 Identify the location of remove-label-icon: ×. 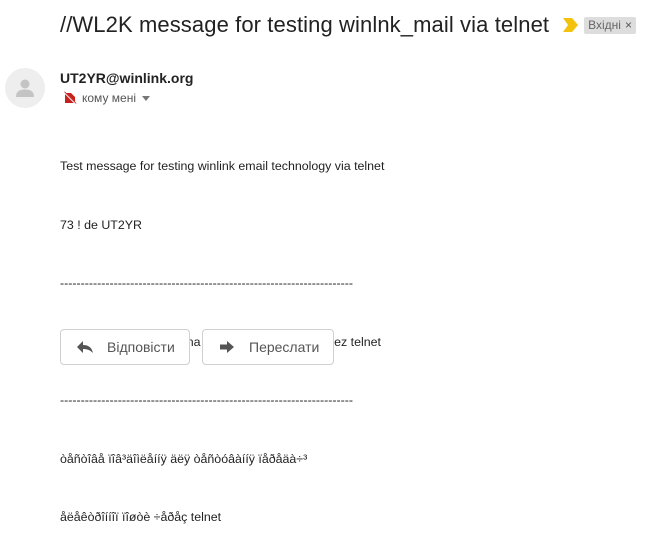
(628, 25).